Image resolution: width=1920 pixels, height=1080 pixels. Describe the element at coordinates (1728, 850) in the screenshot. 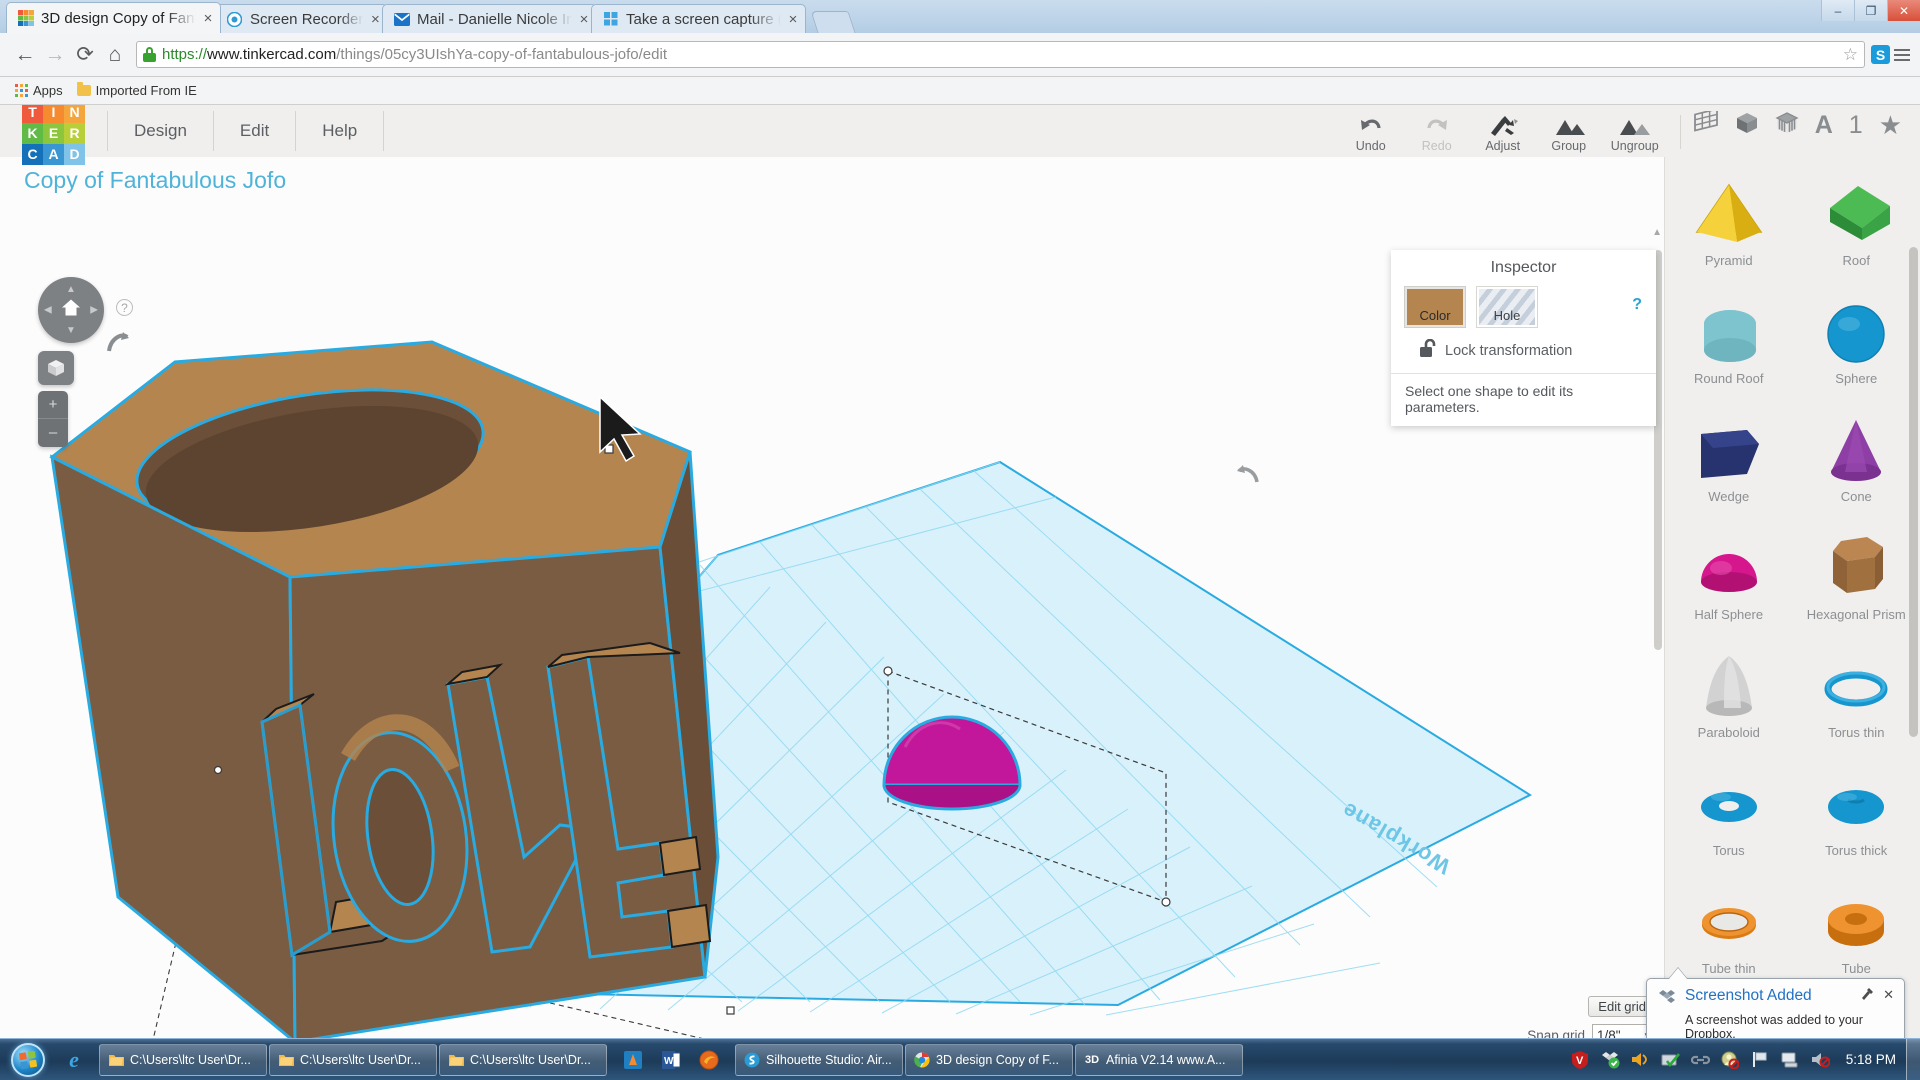

I see `shape-label: Torus` at that location.